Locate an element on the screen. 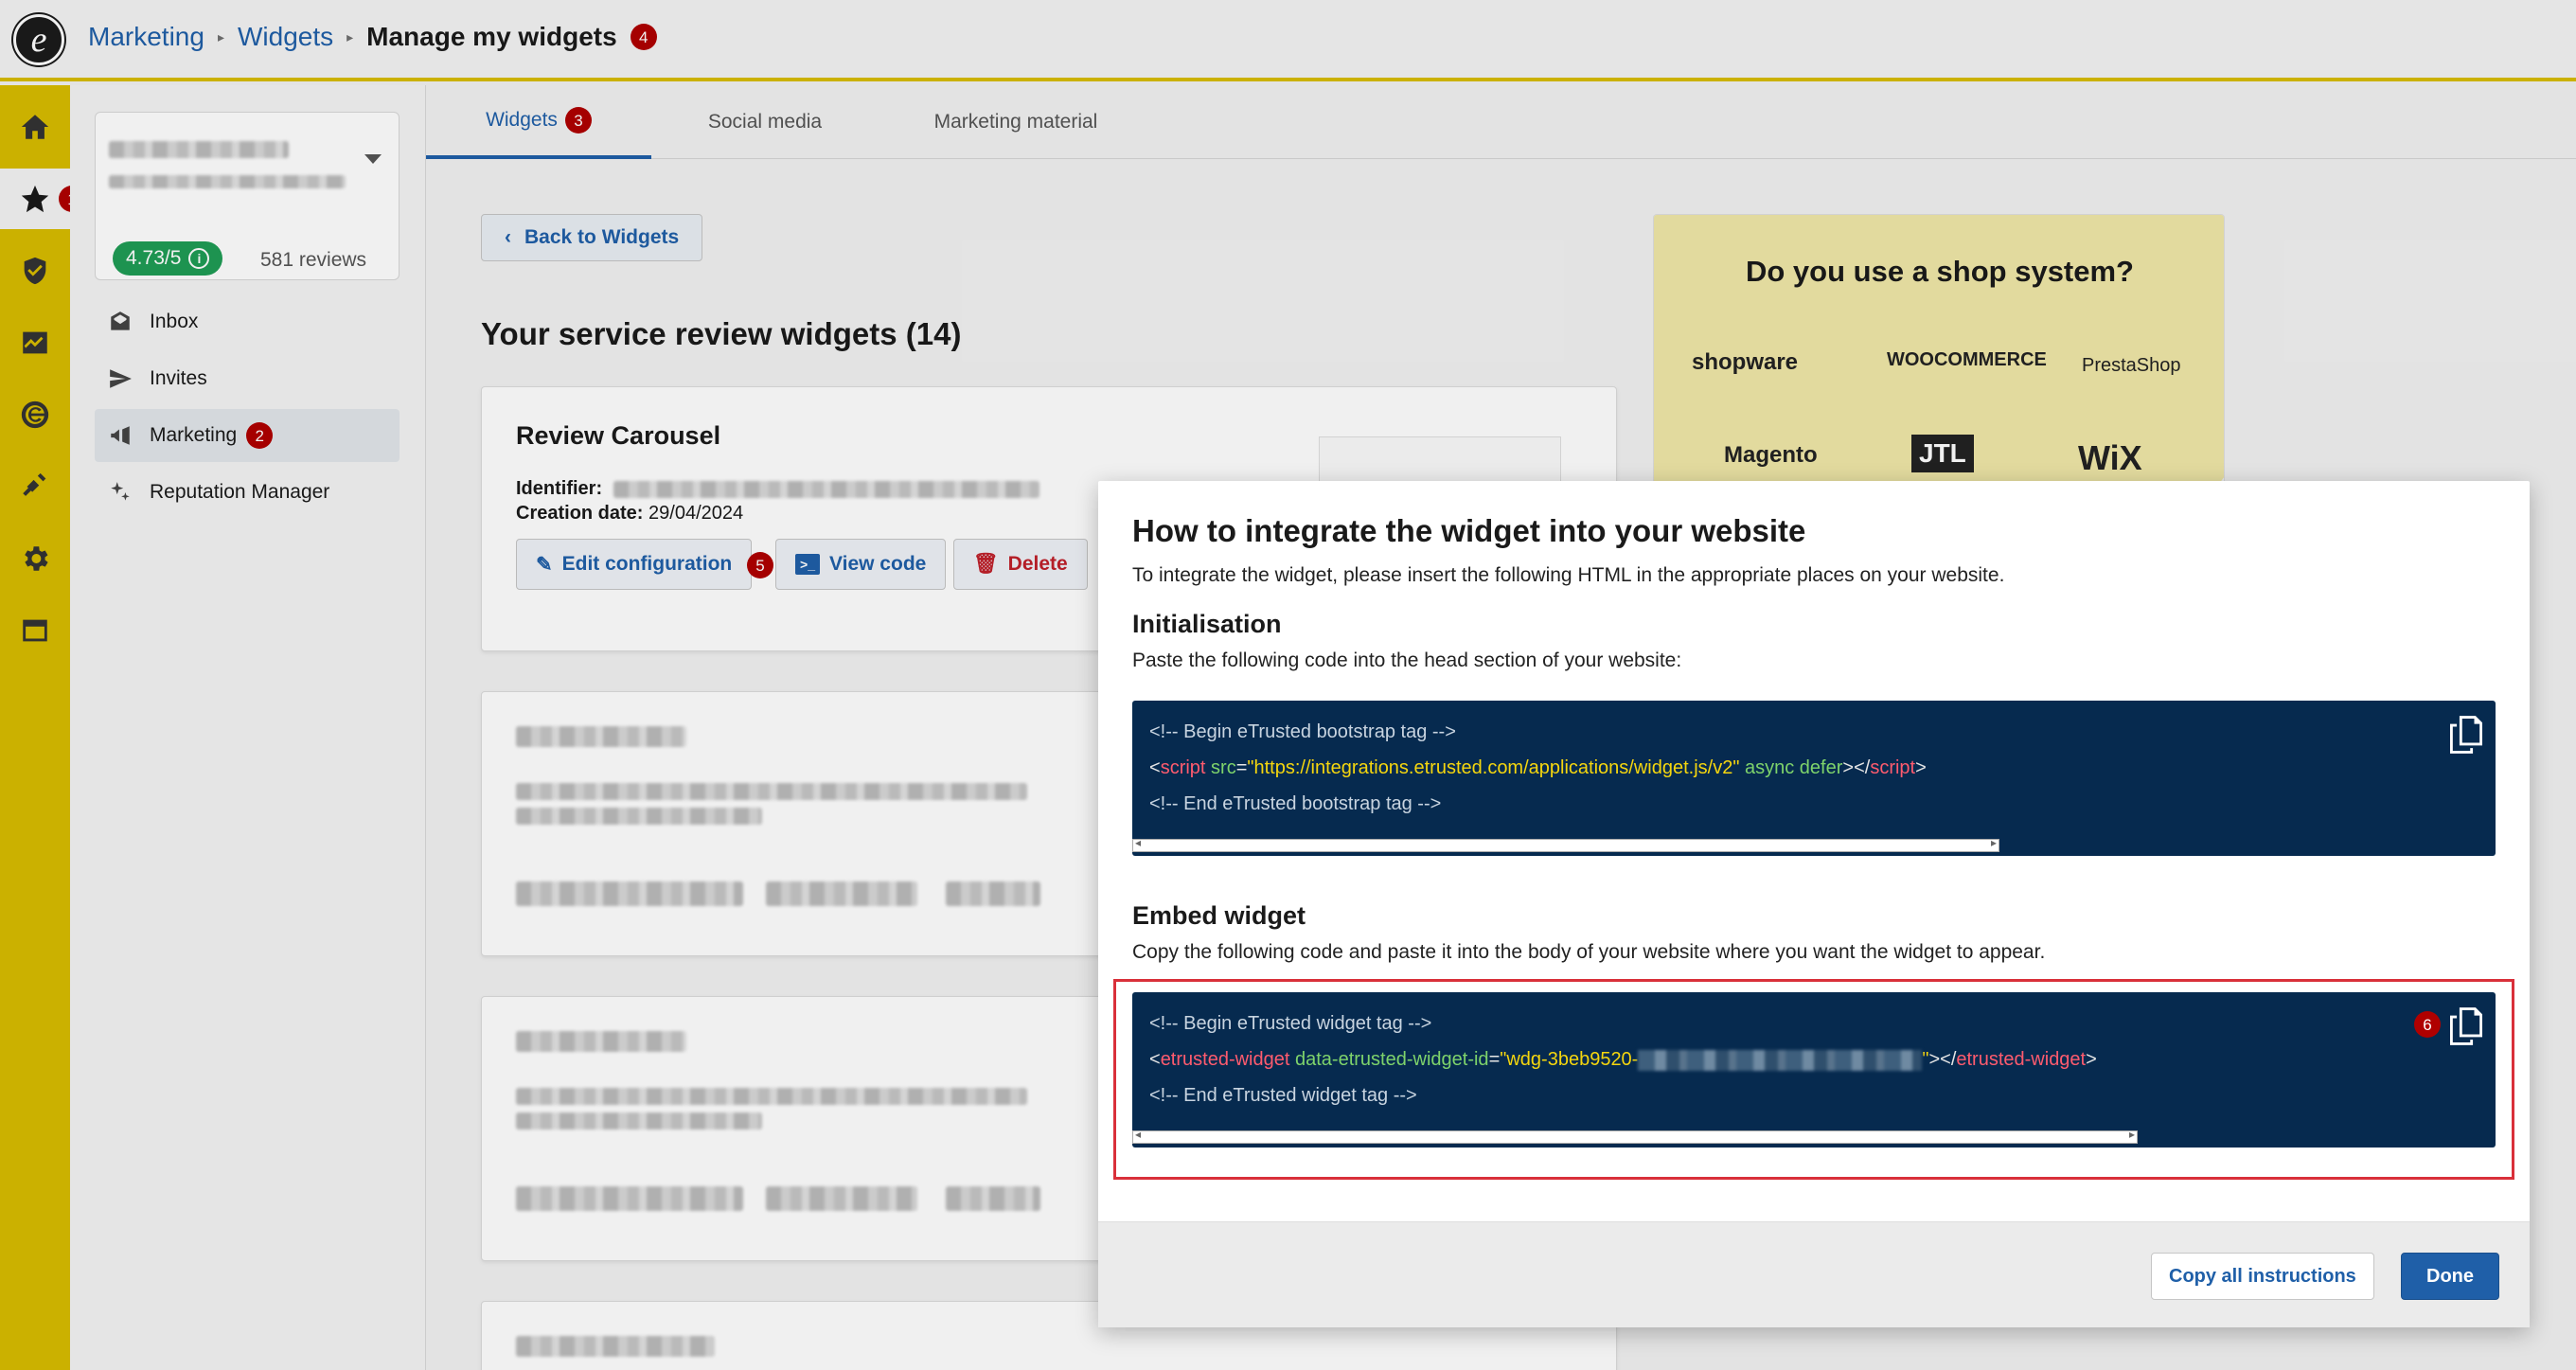  code-comment: <!-- Begin eTrusted bootstrap tag --> is located at coordinates (1302, 731).